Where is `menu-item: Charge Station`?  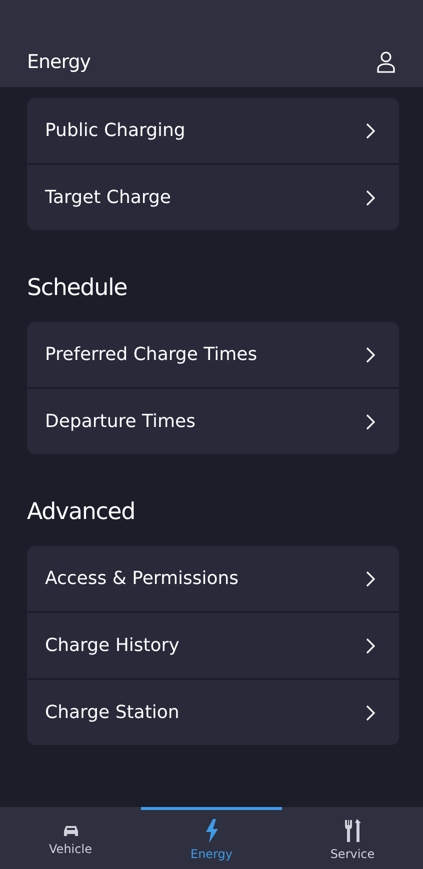 menu-item: Charge Station is located at coordinates (213, 711).